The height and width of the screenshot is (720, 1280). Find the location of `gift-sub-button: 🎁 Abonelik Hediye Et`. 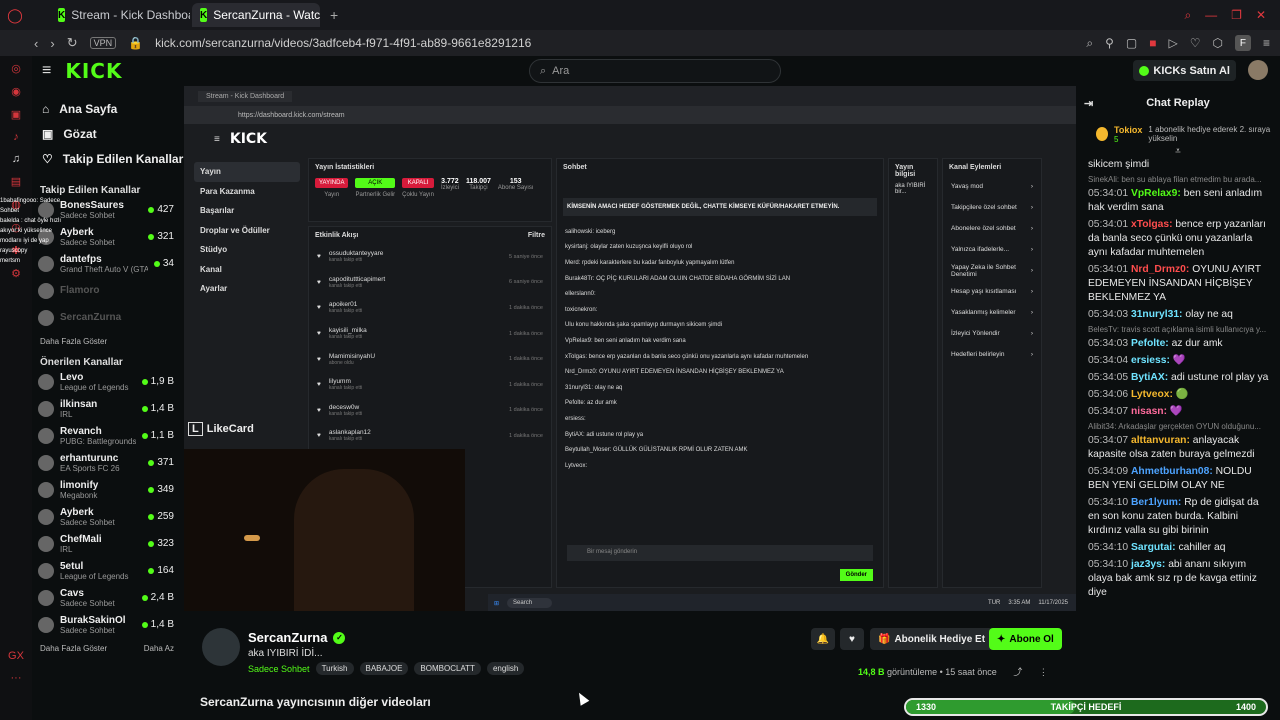

gift-sub-button: 🎁 Abonelik Hediye Et is located at coordinates (932, 639).